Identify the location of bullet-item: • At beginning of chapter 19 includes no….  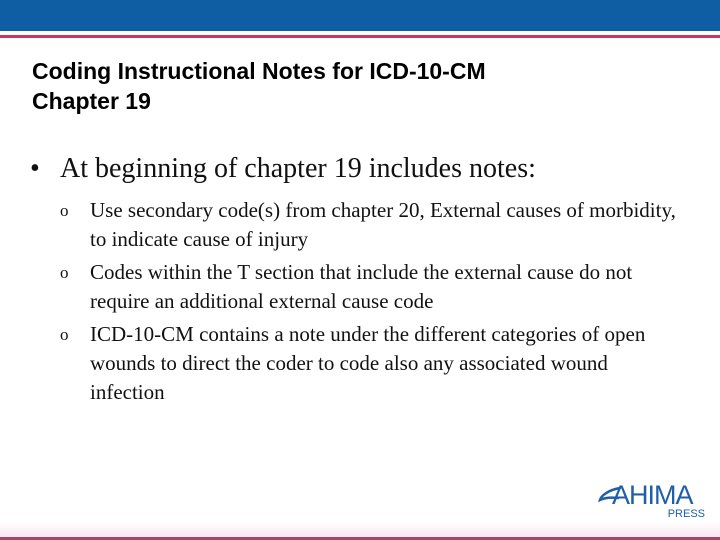
(365, 169).